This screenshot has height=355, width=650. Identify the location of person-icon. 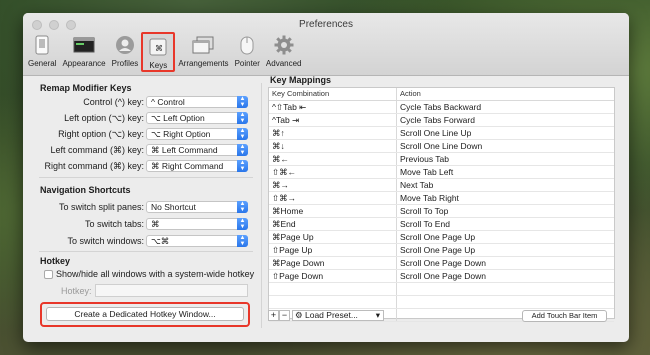
(125, 45).